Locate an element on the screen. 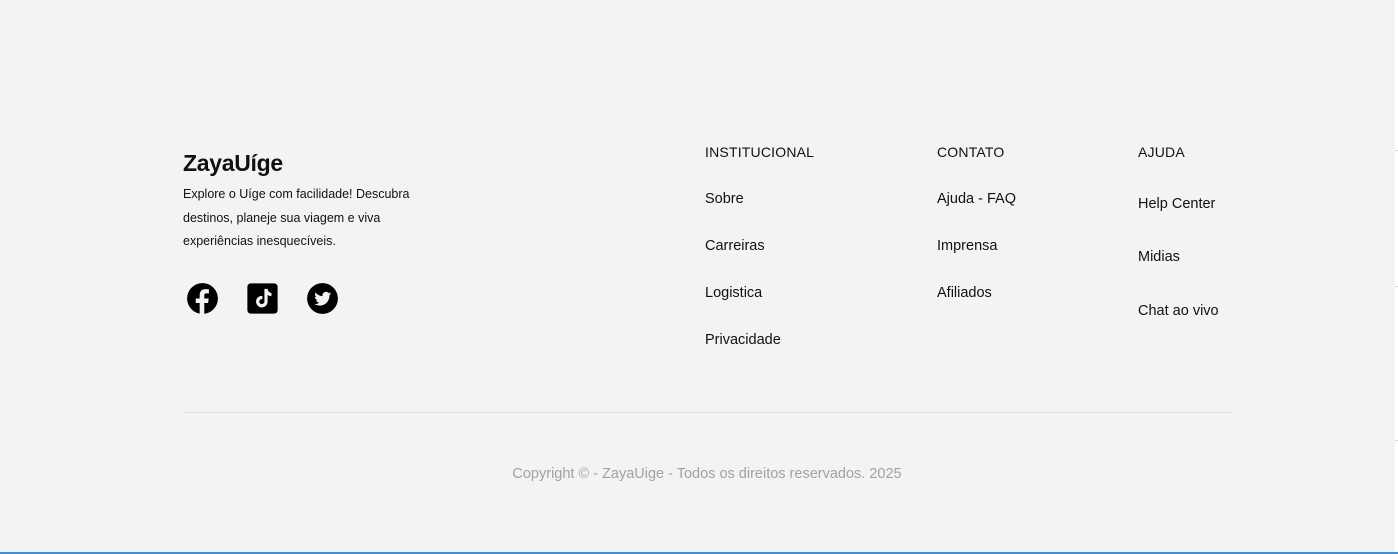 Image resolution: width=1398 pixels, height=554 pixels. column-heading-contato: CONTATO is located at coordinates (971, 152).